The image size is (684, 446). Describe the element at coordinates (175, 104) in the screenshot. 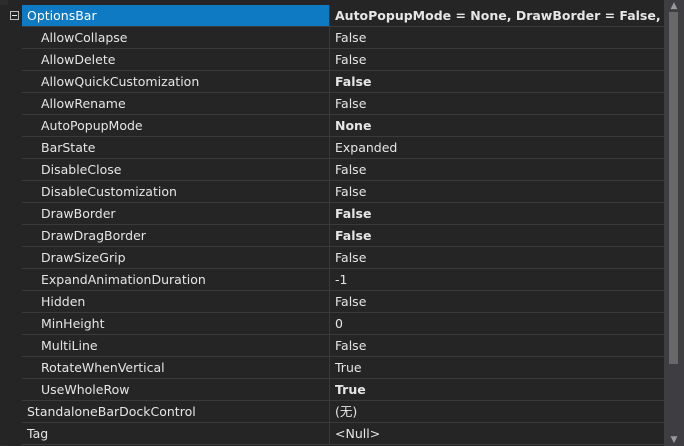

I see `property-name: AllowRename` at that location.